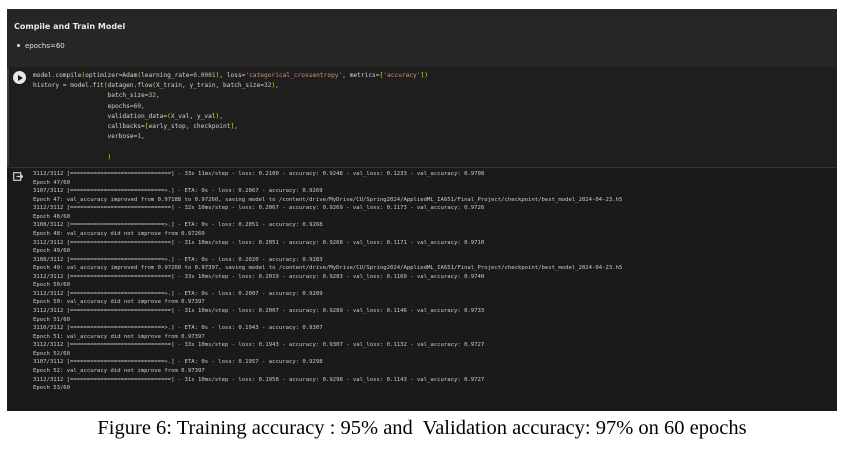 The height and width of the screenshot is (452, 844). Describe the element at coordinates (89, 106) in the screenshot. I see `code-line: epochs=60,` at that location.